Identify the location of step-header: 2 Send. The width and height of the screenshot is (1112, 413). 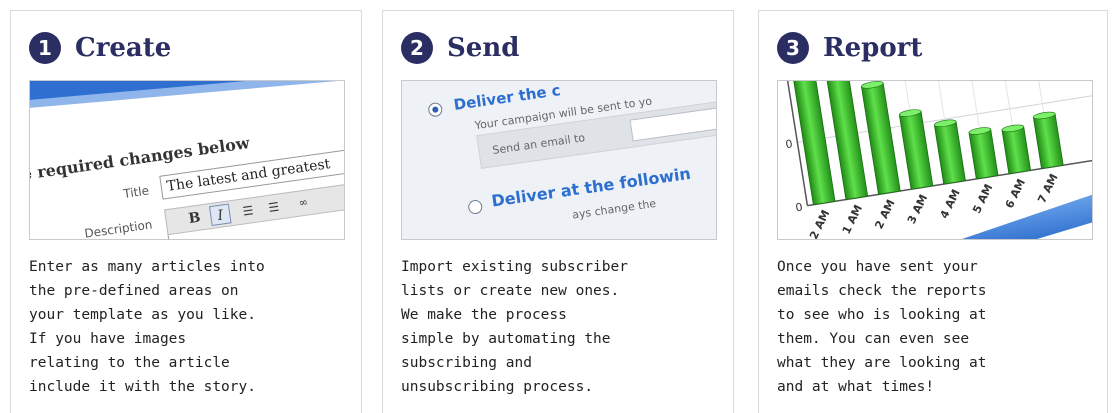
(460, 48).